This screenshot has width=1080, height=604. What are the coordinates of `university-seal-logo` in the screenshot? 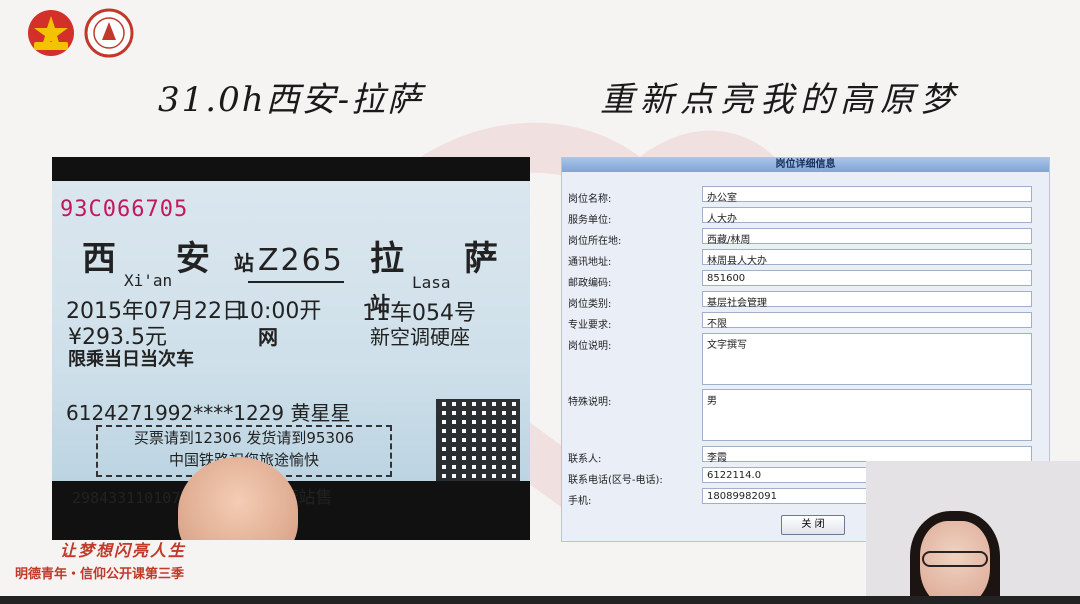 It's located at (109, 33).